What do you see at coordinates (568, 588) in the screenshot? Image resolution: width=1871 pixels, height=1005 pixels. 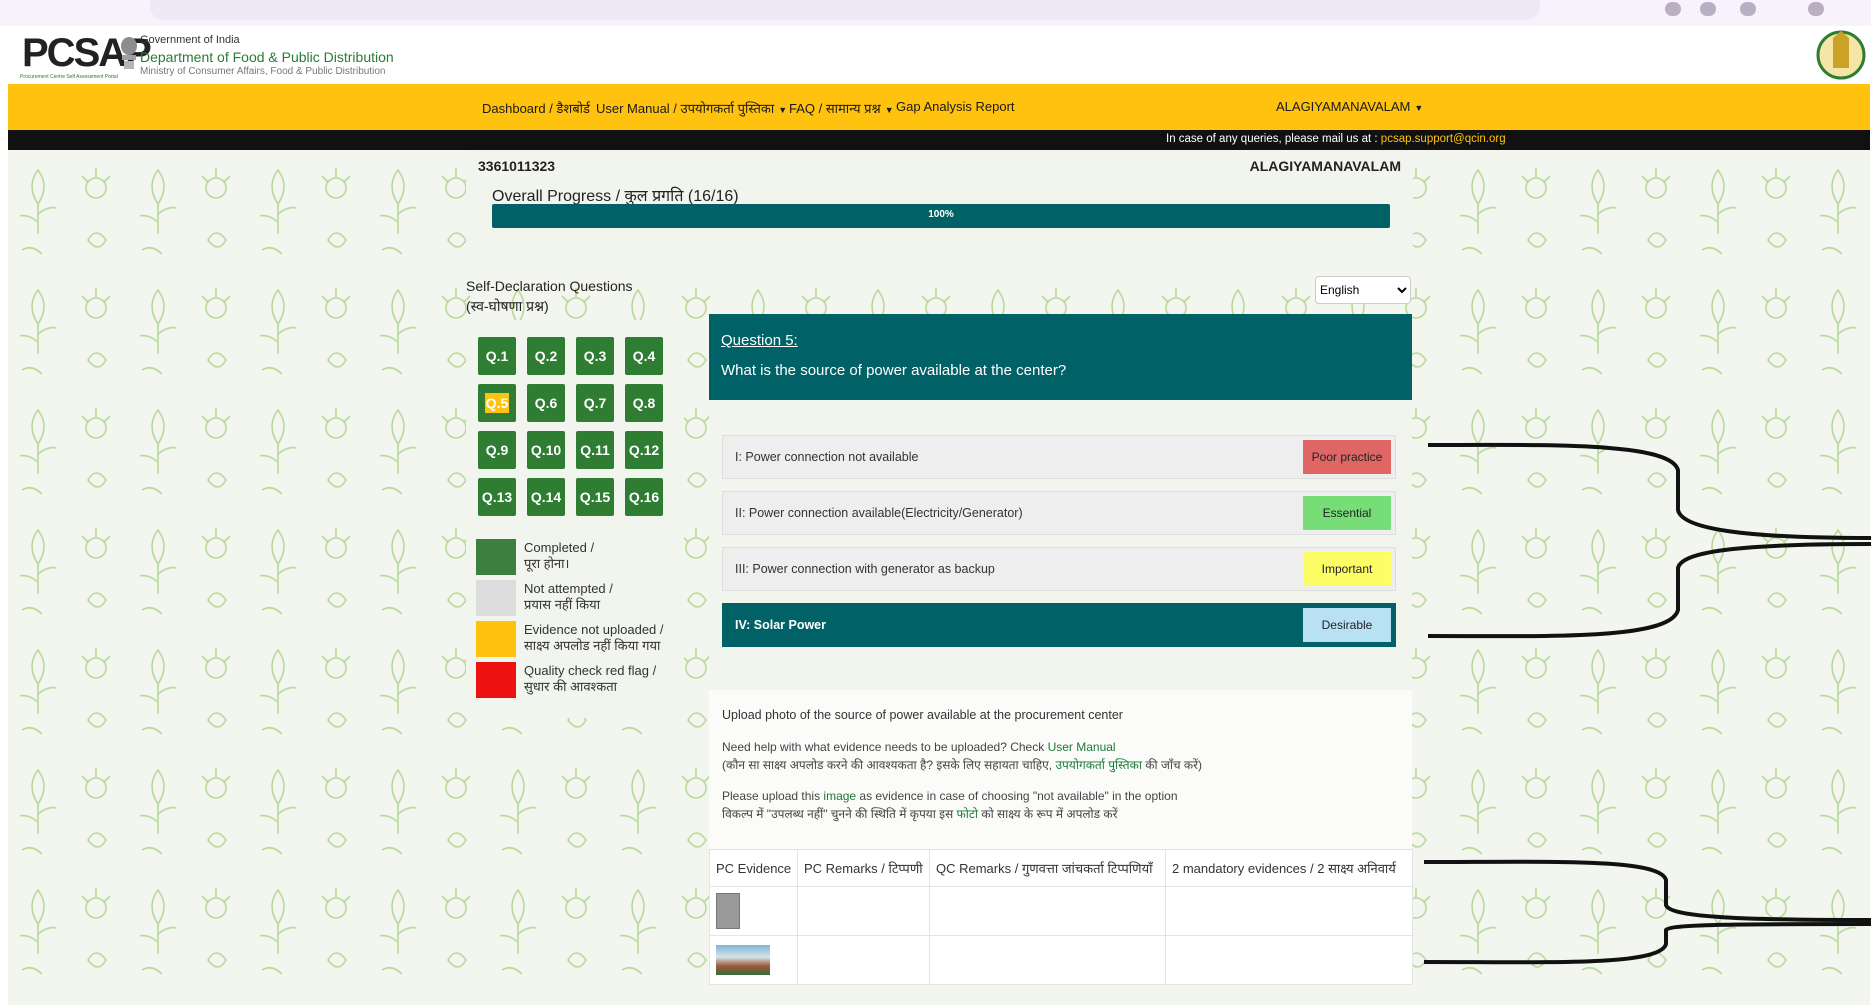 I see `legend-label-line: Not attempted /` at bounding box center [568, 588].